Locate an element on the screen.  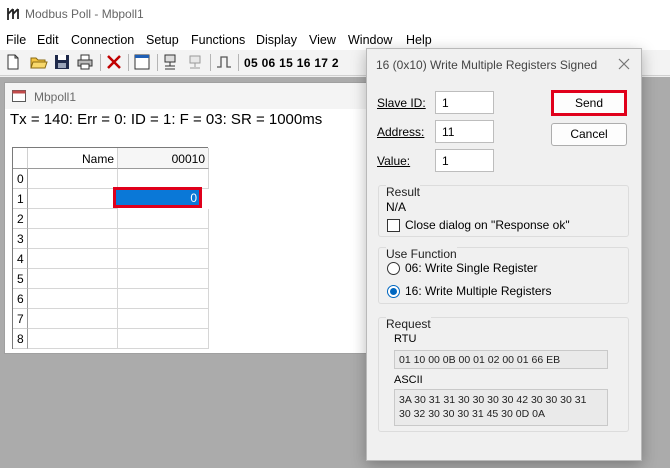
send-button: Send is located at coordinates (589, 103).